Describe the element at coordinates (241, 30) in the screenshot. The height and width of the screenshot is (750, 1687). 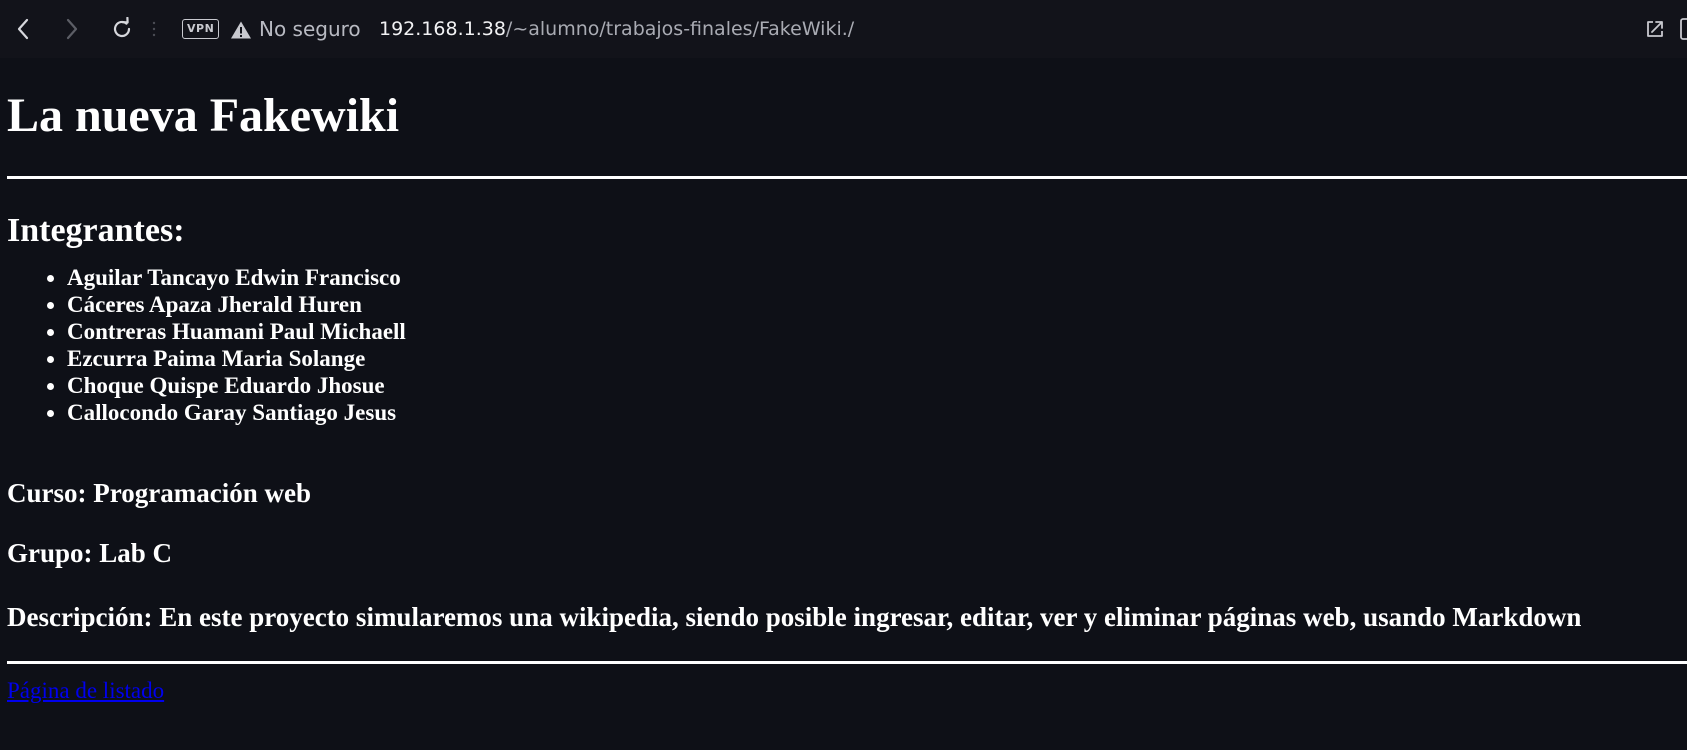
I see `warning-icon` at that location.